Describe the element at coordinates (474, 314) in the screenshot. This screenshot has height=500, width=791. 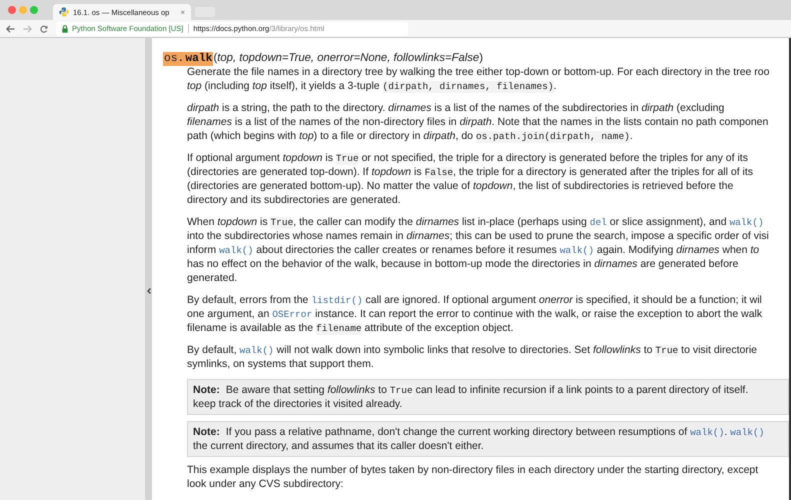
I see `doc-paragraph: By default, errors from the listdir() call are ignored. If optional argument onerror is specified, it should be a function; it wil one argument, an OSError instance. It can report the error to continue with the walk, or raise the exception to abort the walk filename is available as the filename attribute of the exception object.` at that location.